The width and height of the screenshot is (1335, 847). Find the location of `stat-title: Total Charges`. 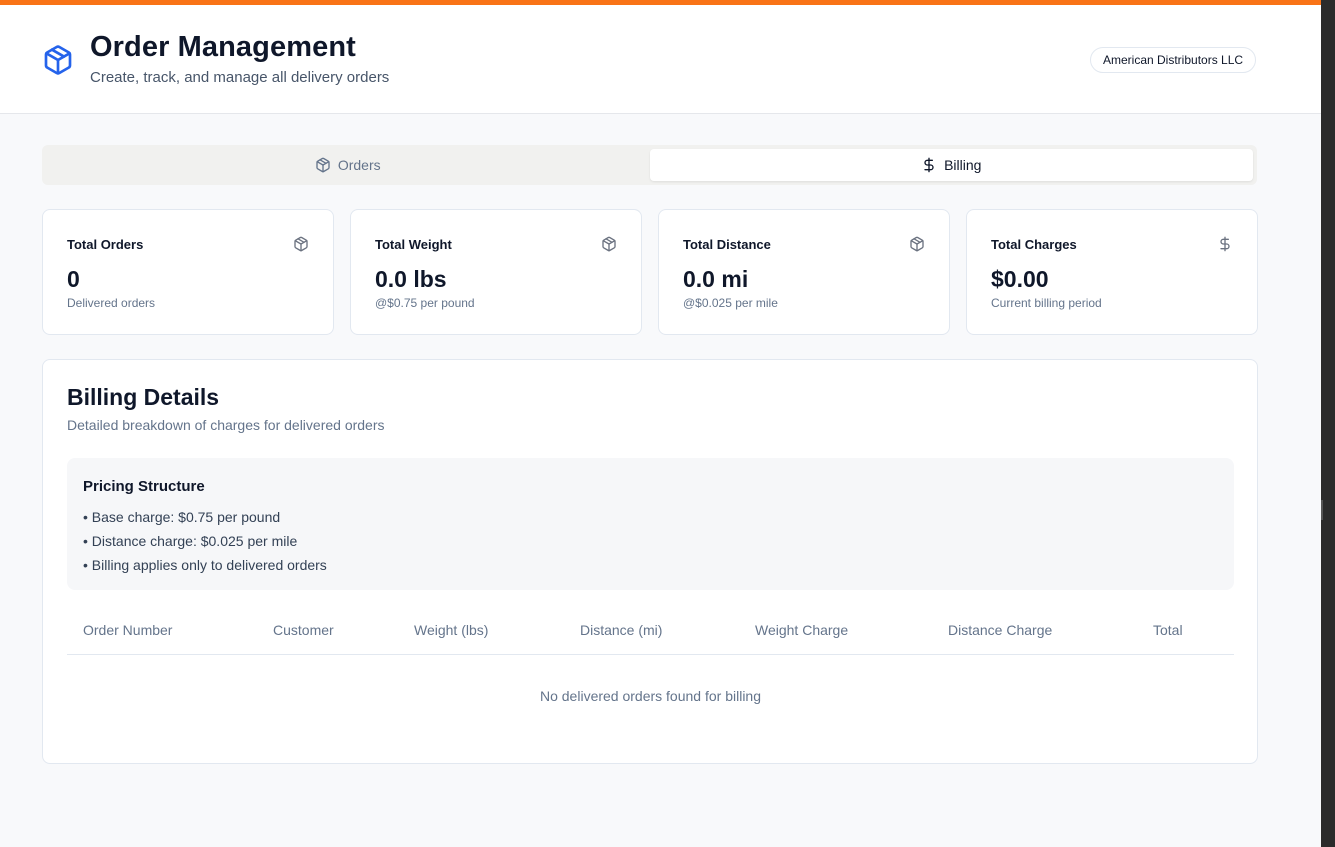

stat-title: Total Charges is located at coordinates (1034, 244).